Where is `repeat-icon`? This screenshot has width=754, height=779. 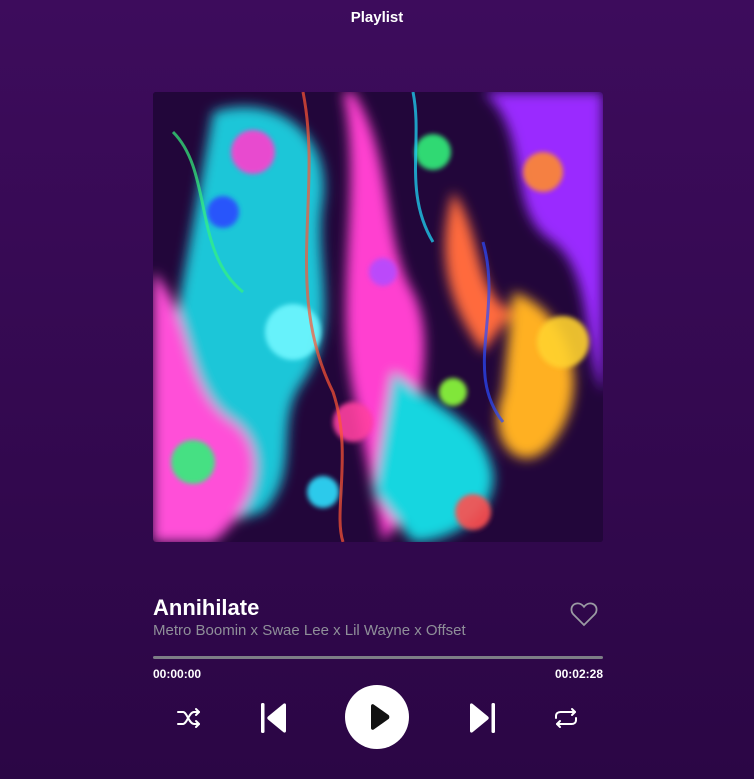
repeat-icon is located at coordinates (566, 718).